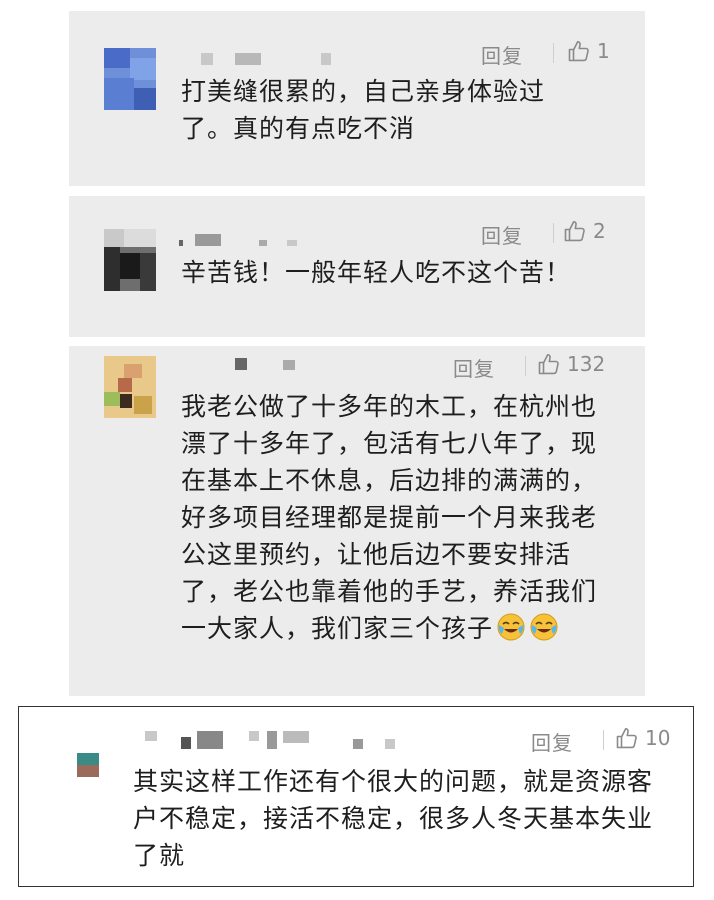  Describe the element at coordinates (603, 51) in the screenshot. I see `like-count: 1` at that location.